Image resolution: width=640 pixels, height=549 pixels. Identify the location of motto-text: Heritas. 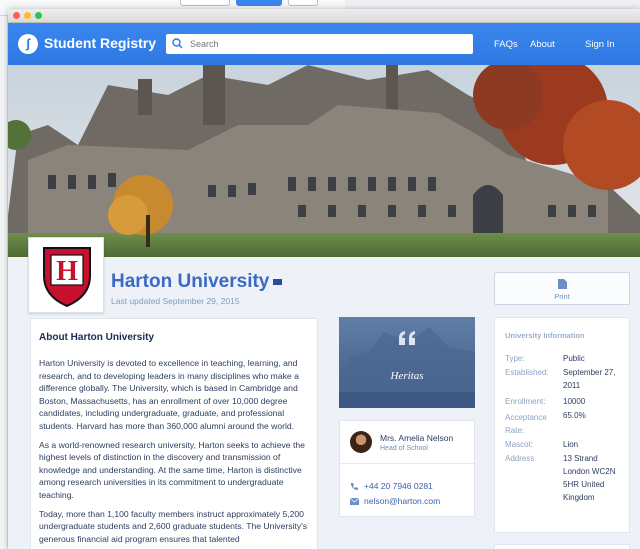
(407, 376).